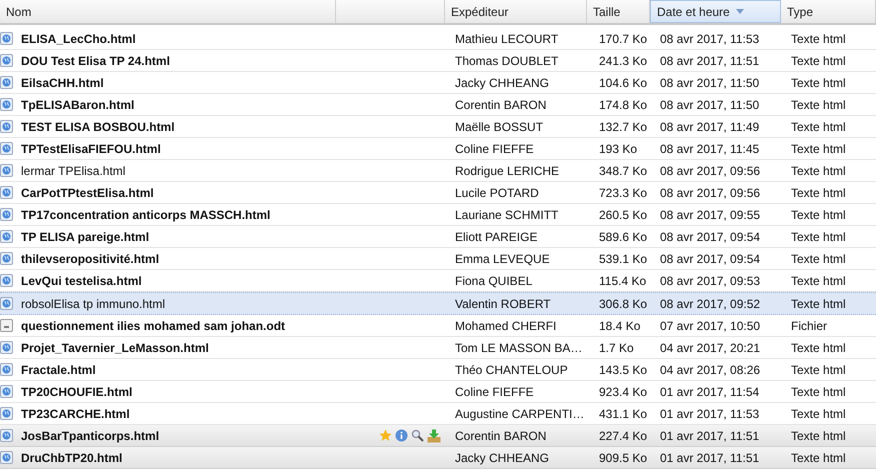 Image resolution: width=876 pixels, height=476 pixels. Describe the element at coordinates (503, 303) in the screenshot. I see `sender-name: Valentin ROBERT` at that location.